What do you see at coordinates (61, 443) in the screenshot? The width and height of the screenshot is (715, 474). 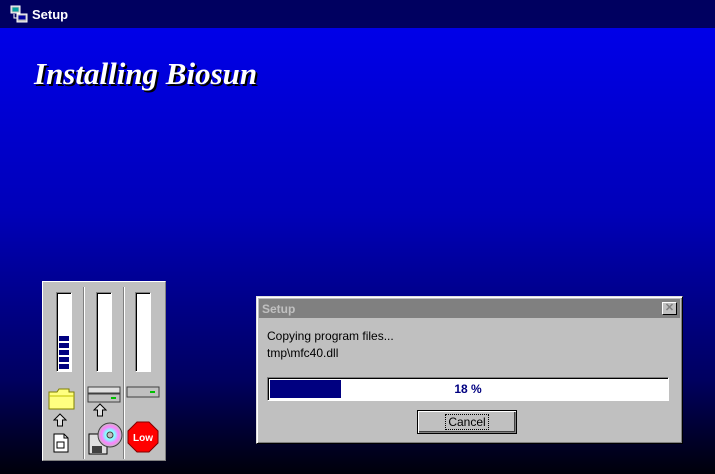 I see `document-icon` at bounding box center [61, 443].